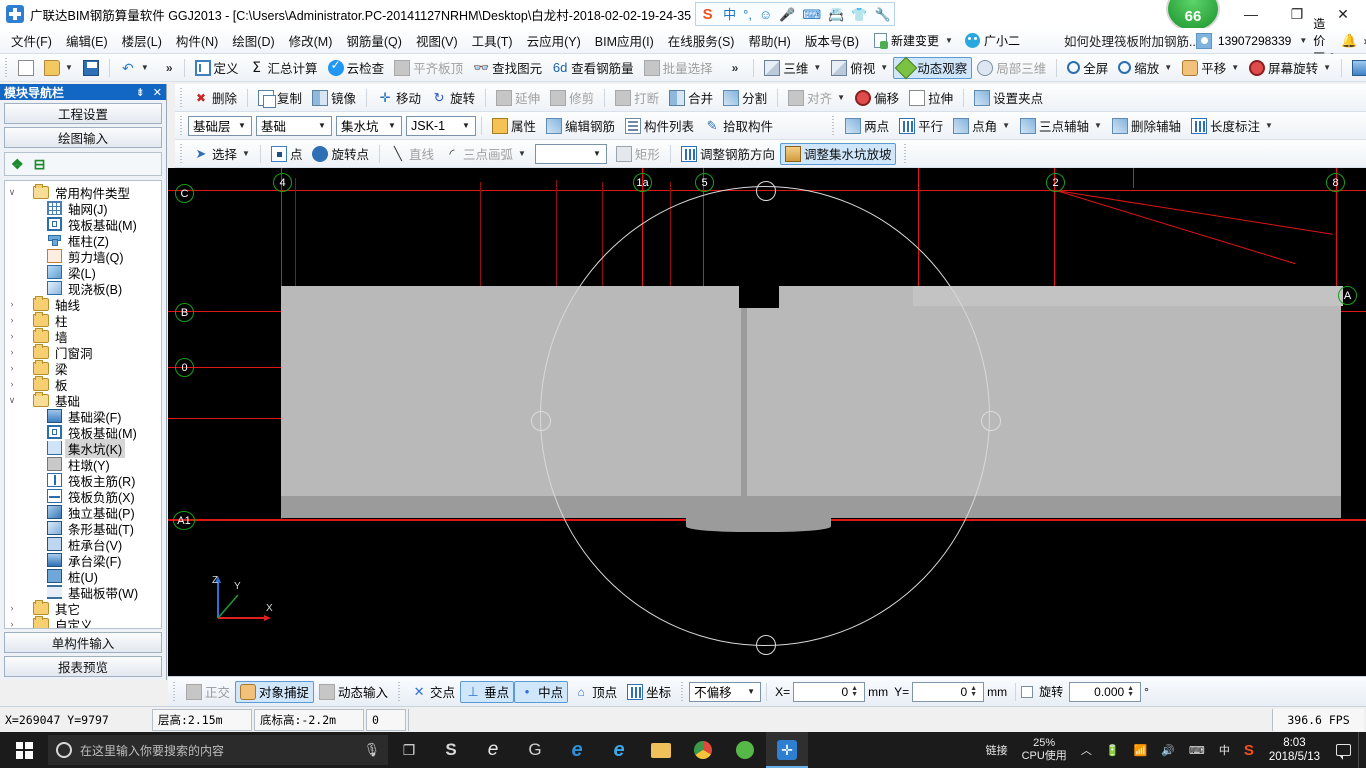 This screenshot has width=1366, height=768. What do you see at coordinates (1086, 750) in the screenshot?
I see `tray-expand-button: ︿` at bounding box center [1086, 750].